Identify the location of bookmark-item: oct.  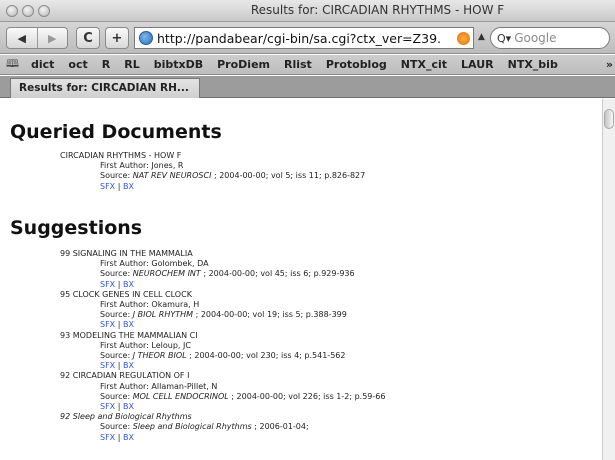
(77, 64).